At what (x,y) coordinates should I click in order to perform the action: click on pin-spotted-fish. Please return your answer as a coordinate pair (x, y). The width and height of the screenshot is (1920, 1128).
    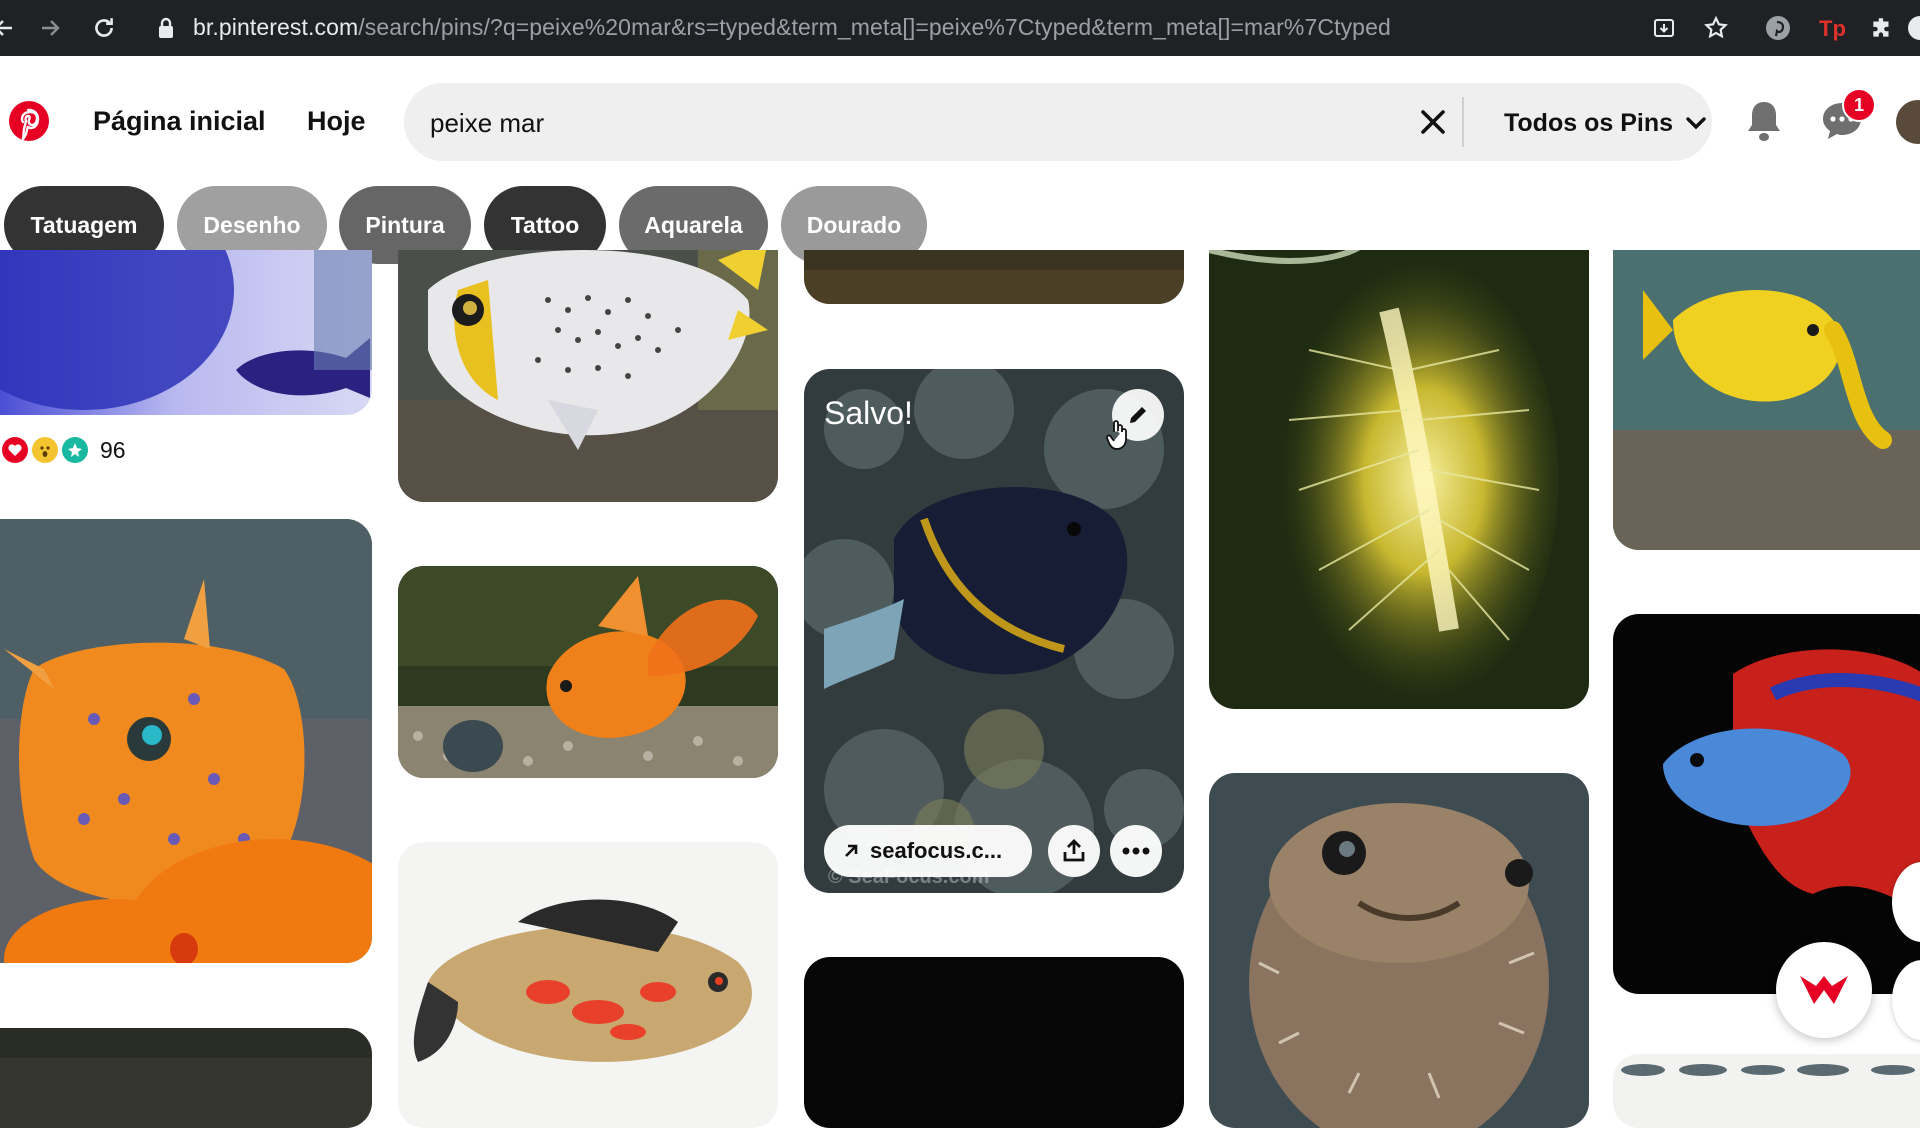
    Looking at the image, I should click on (588, 376).